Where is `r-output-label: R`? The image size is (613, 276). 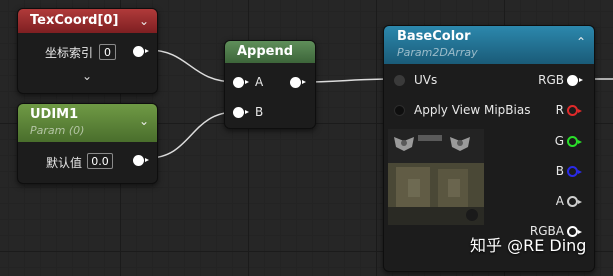 r-output-label: R is located at coordinates (559, 110).